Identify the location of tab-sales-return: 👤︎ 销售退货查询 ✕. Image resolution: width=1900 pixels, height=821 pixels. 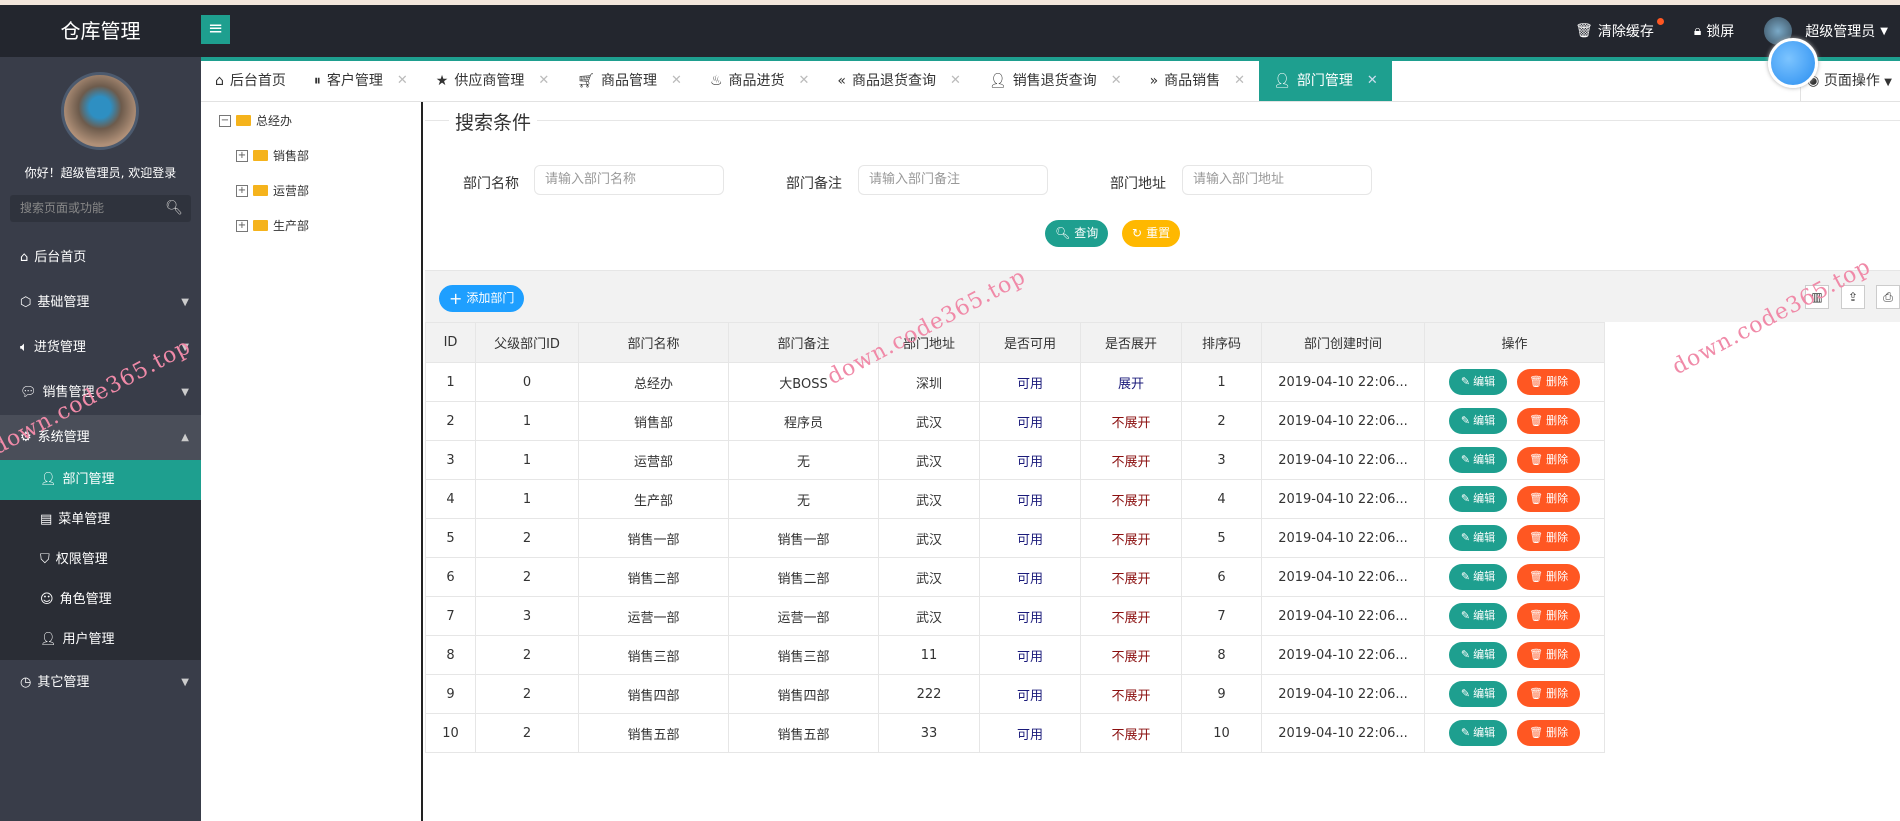
(1055, 81).